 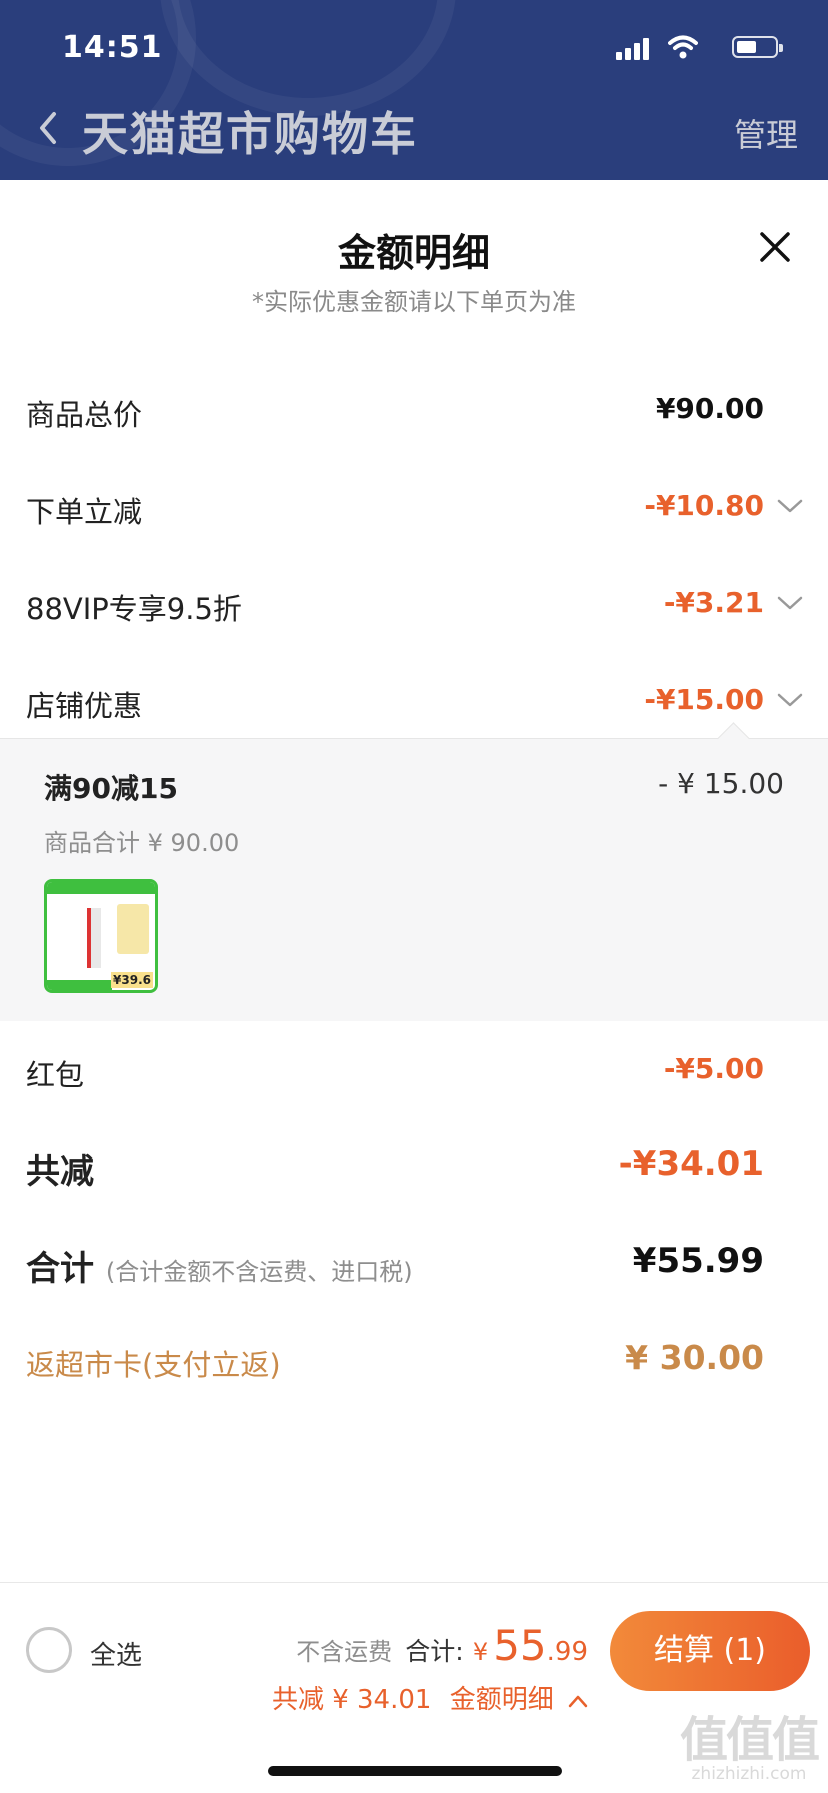 What do you see at coordinates (84, 512) in the screenshot?
I see `row-label: 下单立减` at bounding box center [84, 512].